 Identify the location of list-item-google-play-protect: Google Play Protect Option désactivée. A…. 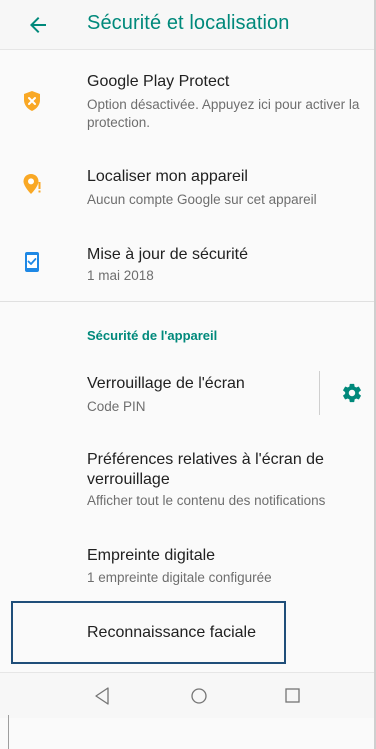
(187, 101).